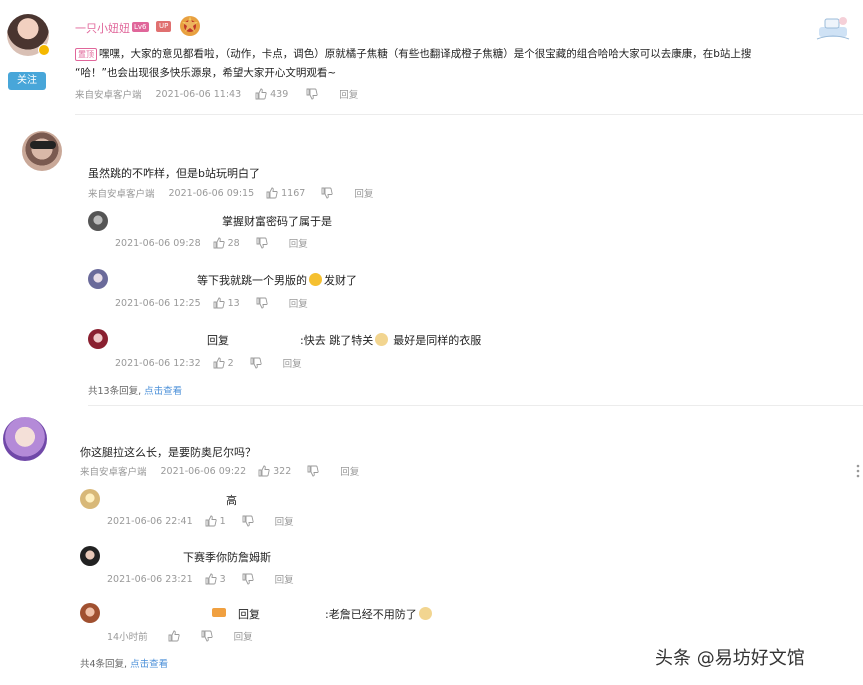 The height and width of the screenshot is (685, 863). What do you see at coordinates (226, 303) in the screenshot?
I see `like-button: 13` at bounding box center [226, 303].